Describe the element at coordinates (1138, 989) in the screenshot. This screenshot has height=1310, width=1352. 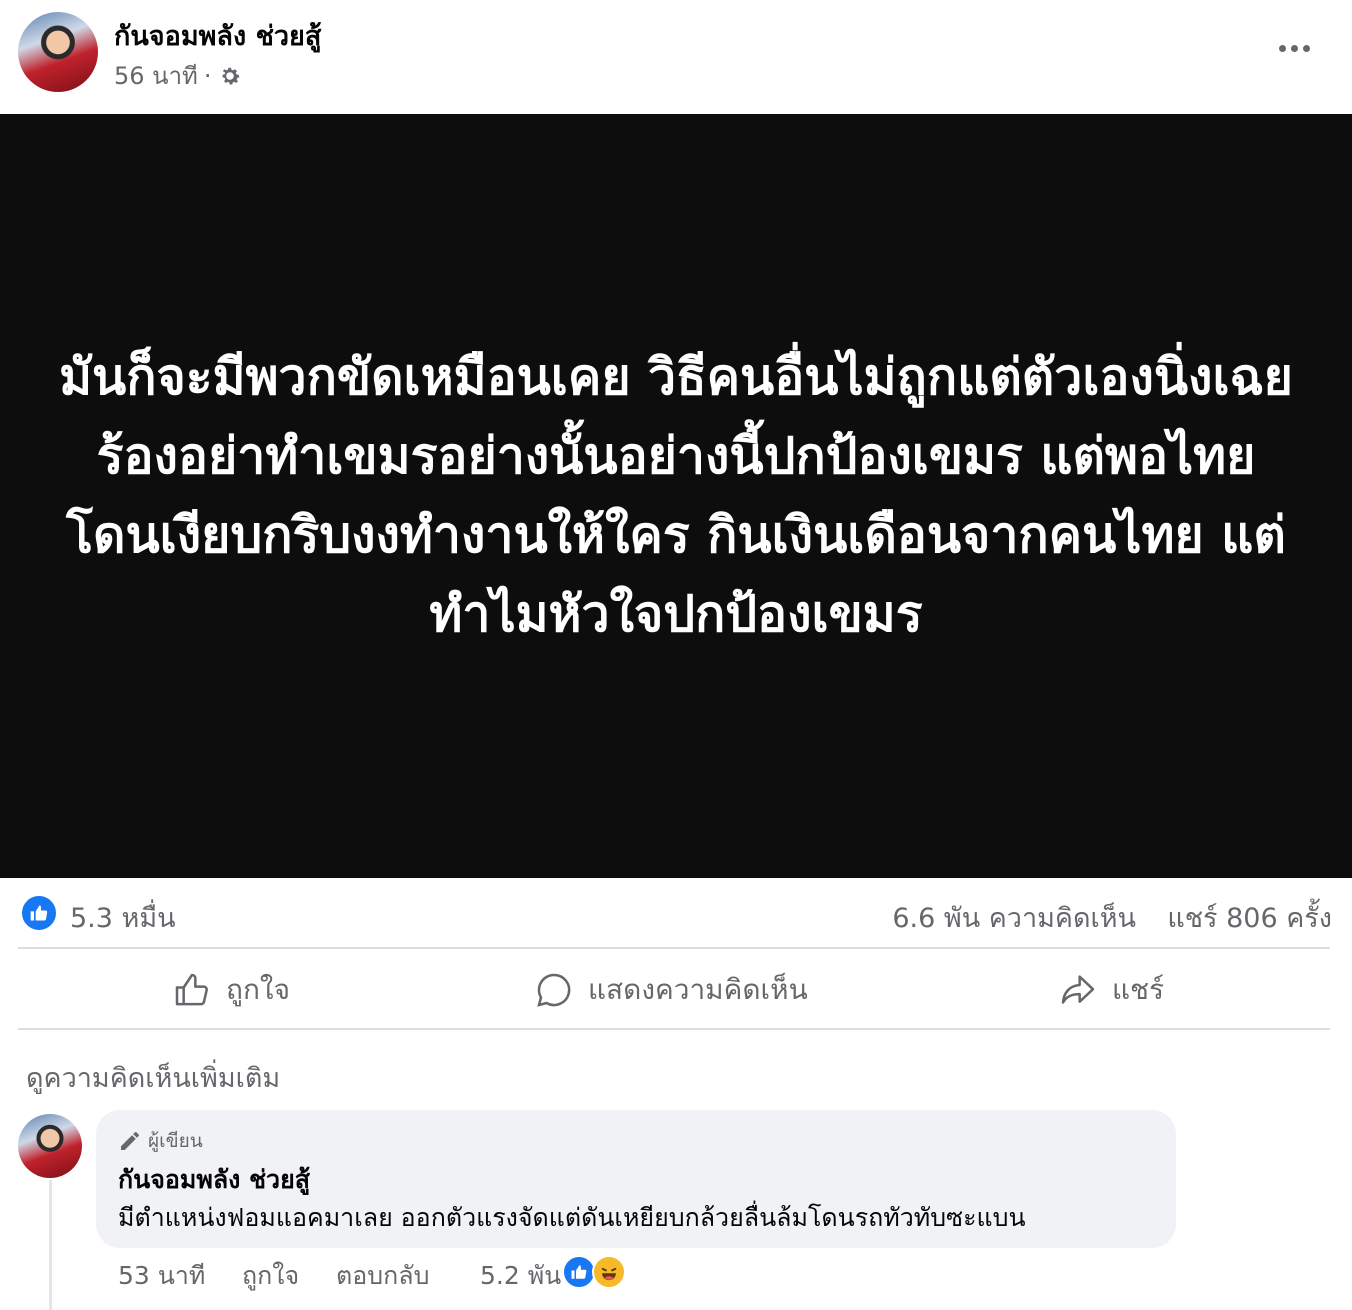
I see `share-button-label: แชร์` at that location.